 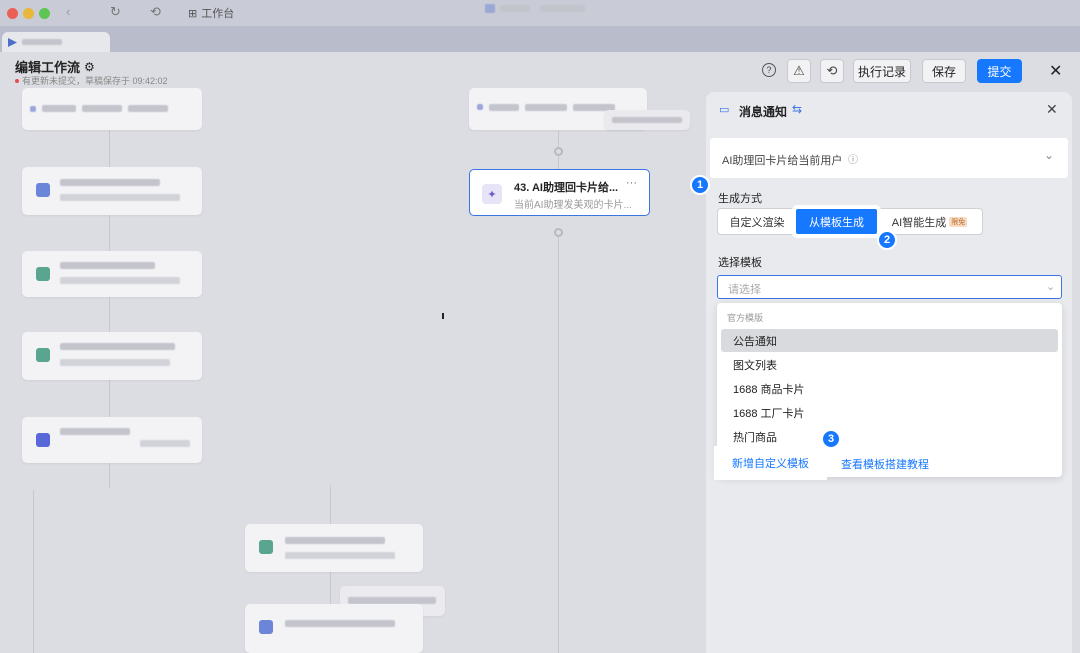 What do you see at coordinates (799, 71) in the screenshot?
I see `warning-icon: ⚠` at bounding box center [799, 71].